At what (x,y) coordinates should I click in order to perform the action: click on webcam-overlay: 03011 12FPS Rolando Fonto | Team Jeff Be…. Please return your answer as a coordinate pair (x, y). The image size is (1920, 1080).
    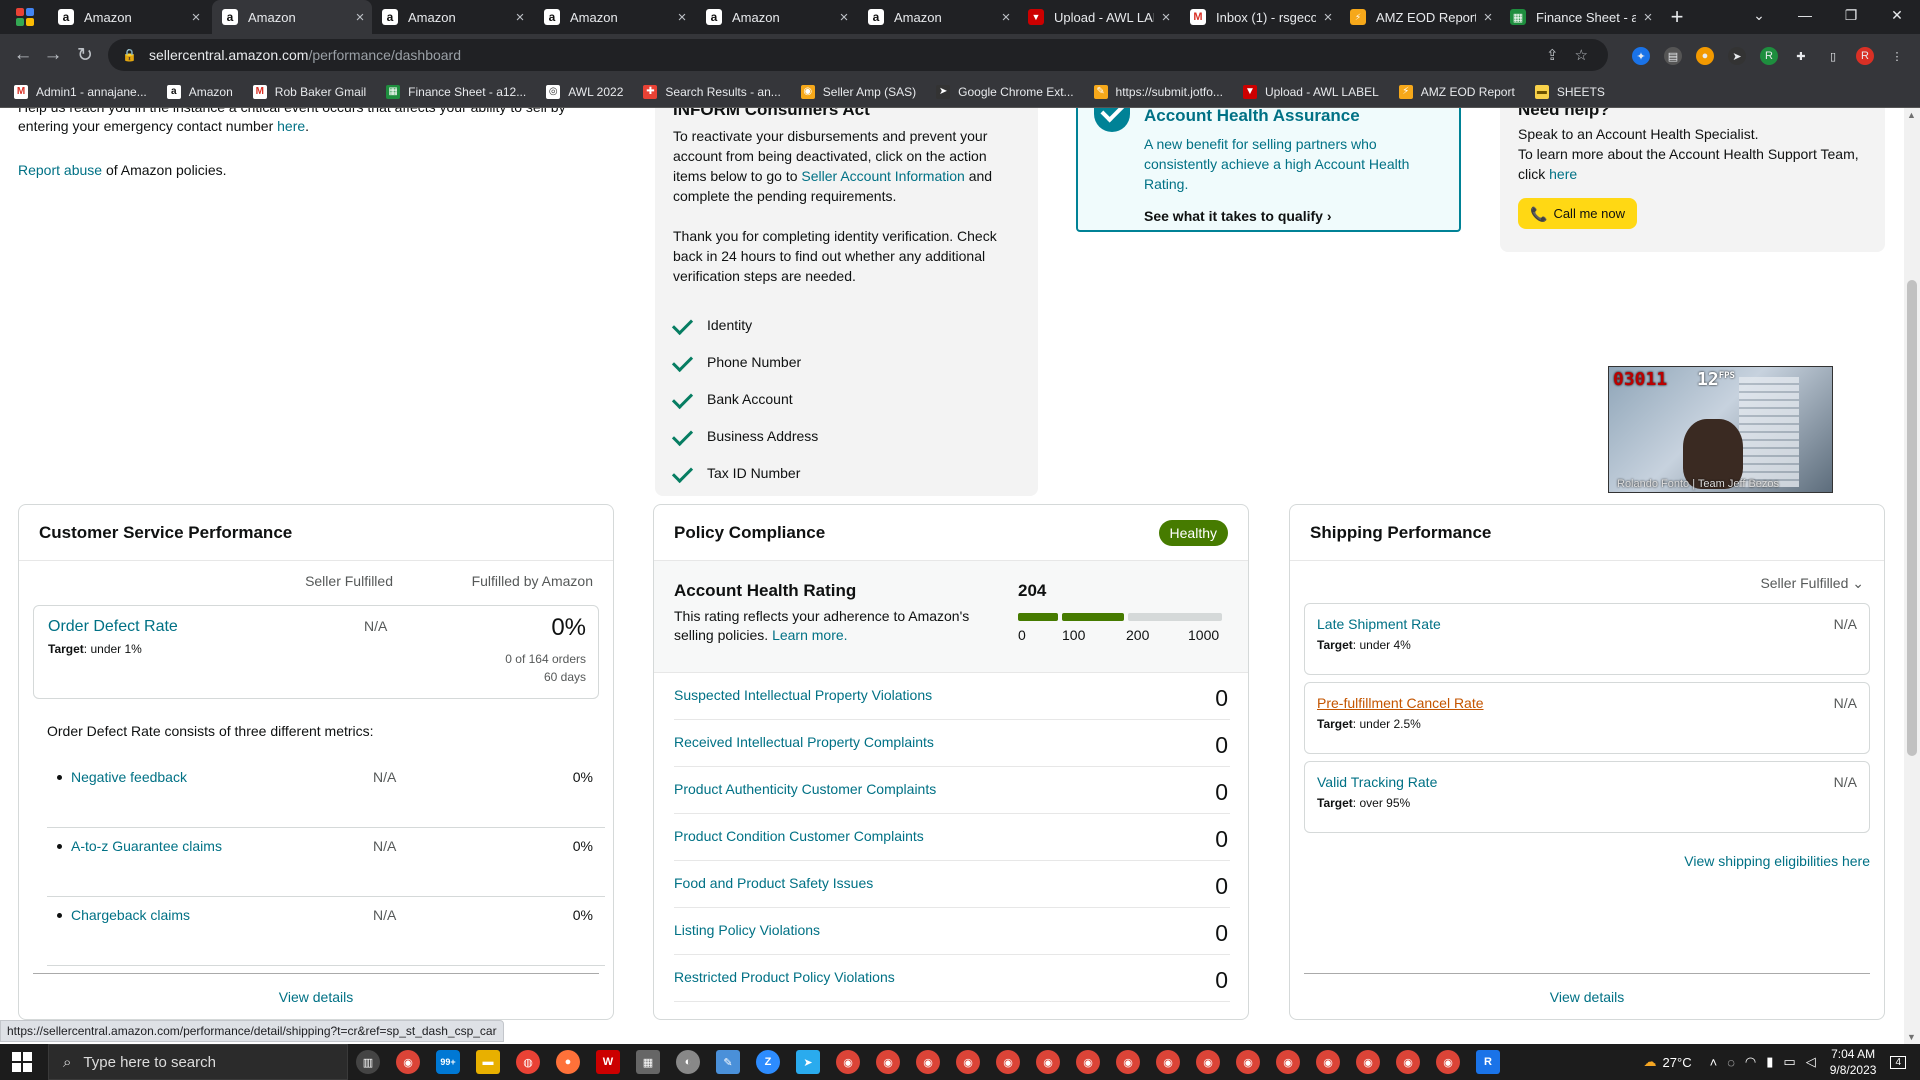
    Looking at the image, I should click on (1720, 429).